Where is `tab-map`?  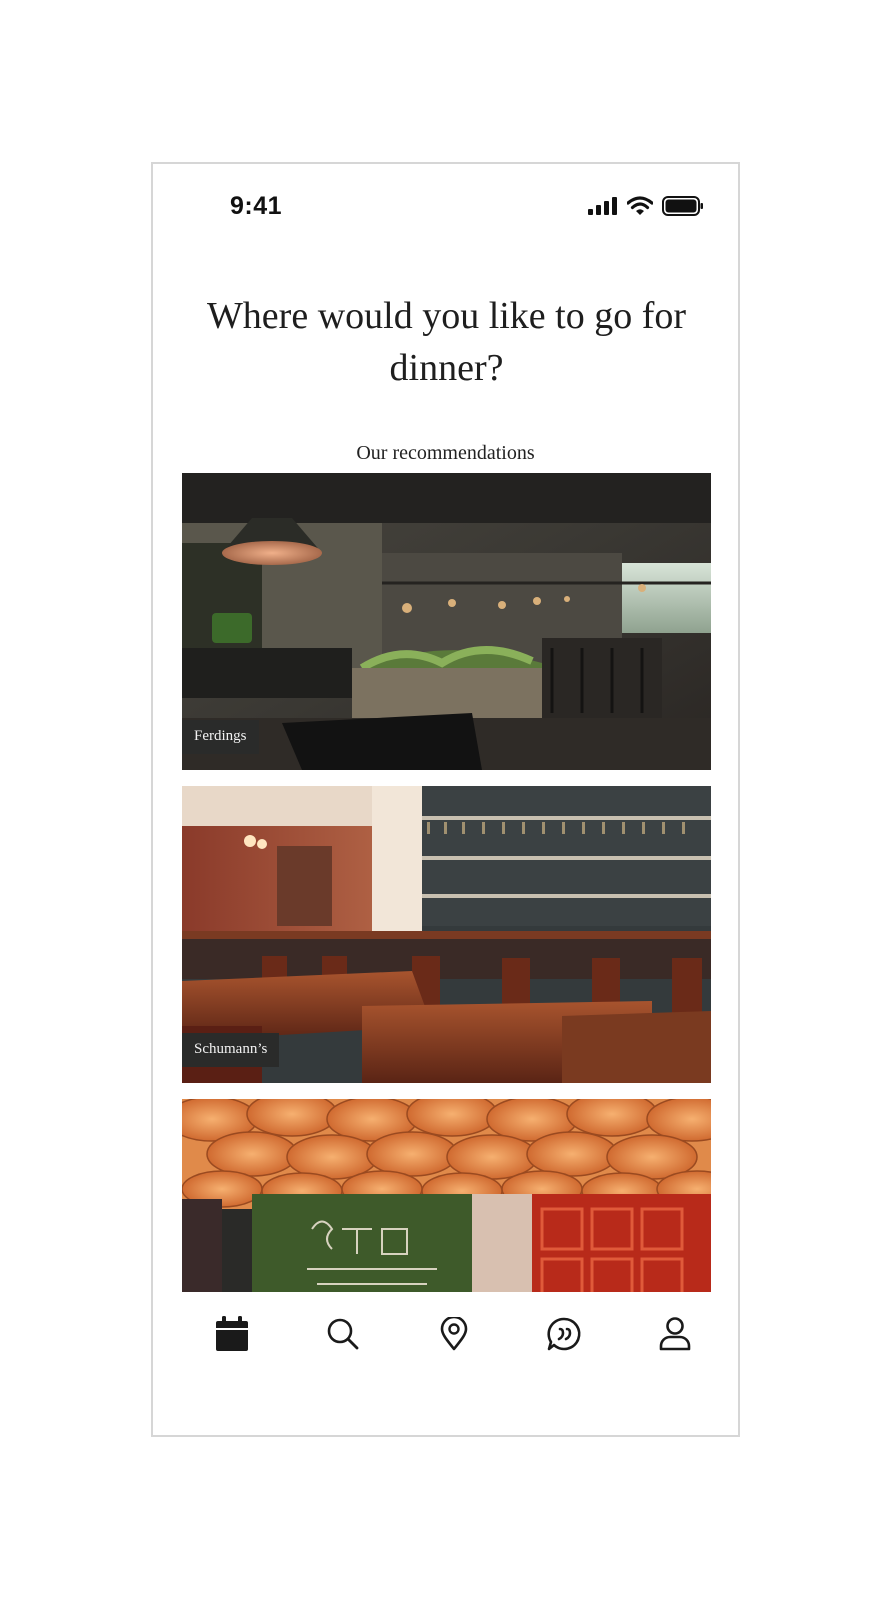
tab-map is located at coordinates (454, 1334).